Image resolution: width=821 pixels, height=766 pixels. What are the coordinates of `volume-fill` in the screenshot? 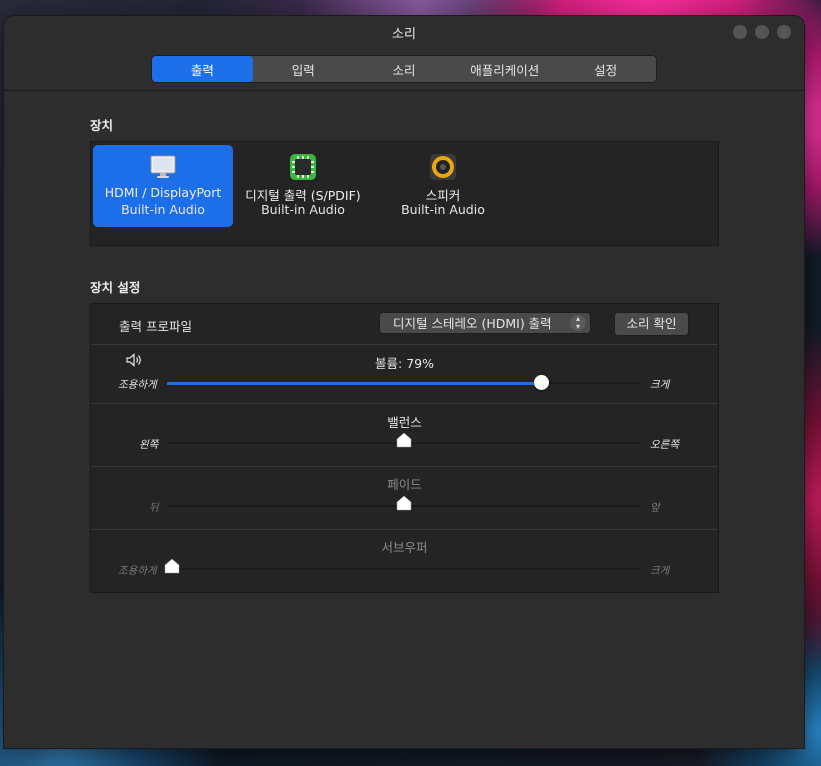 It's located at (354, 383).